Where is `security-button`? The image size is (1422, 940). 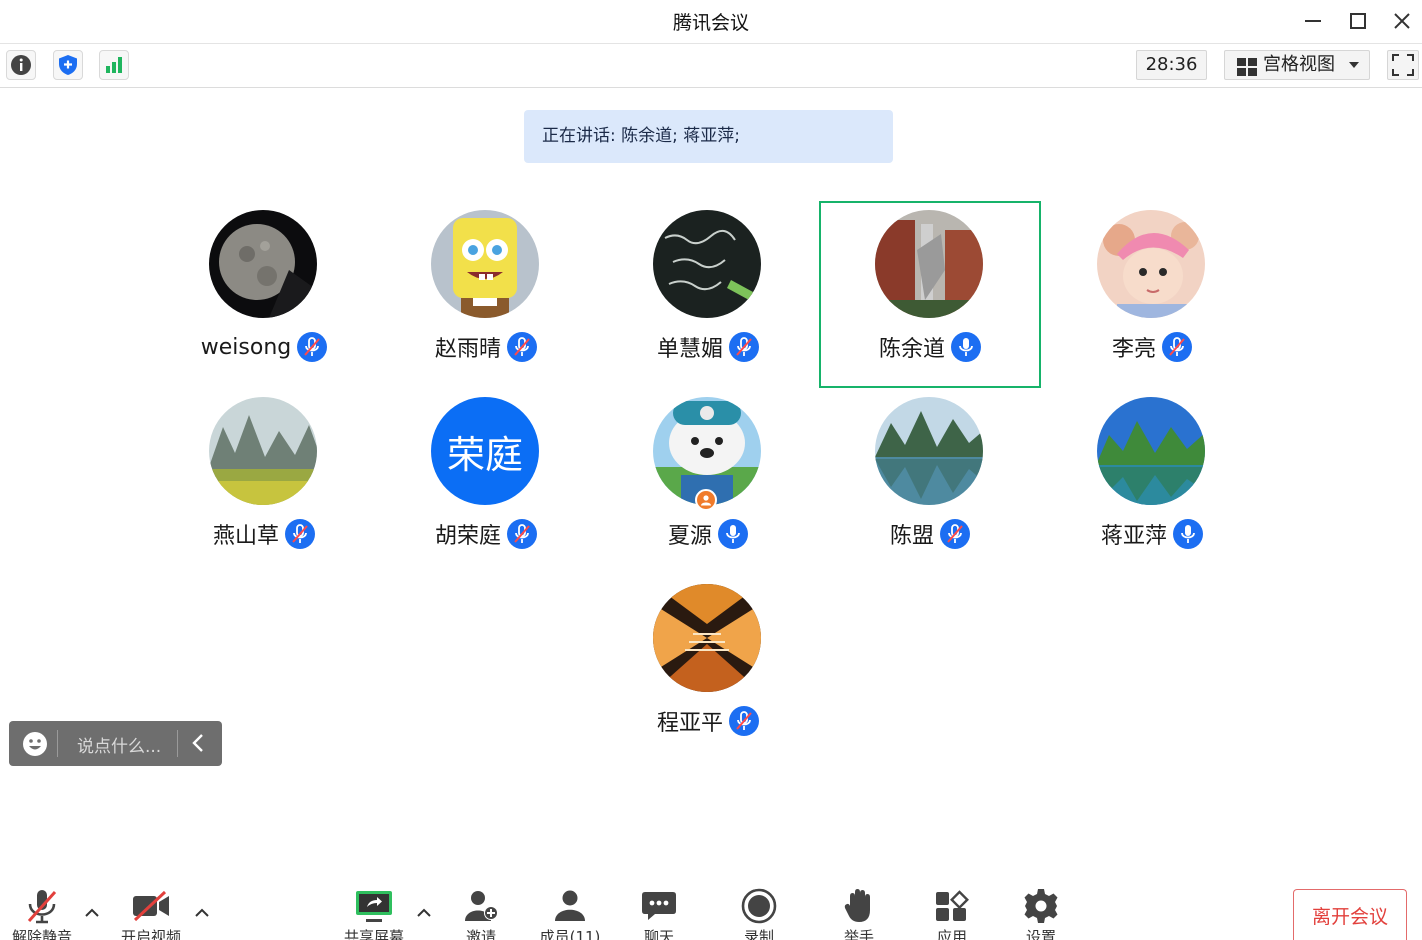 security-button is located at coordinates (68, 65).